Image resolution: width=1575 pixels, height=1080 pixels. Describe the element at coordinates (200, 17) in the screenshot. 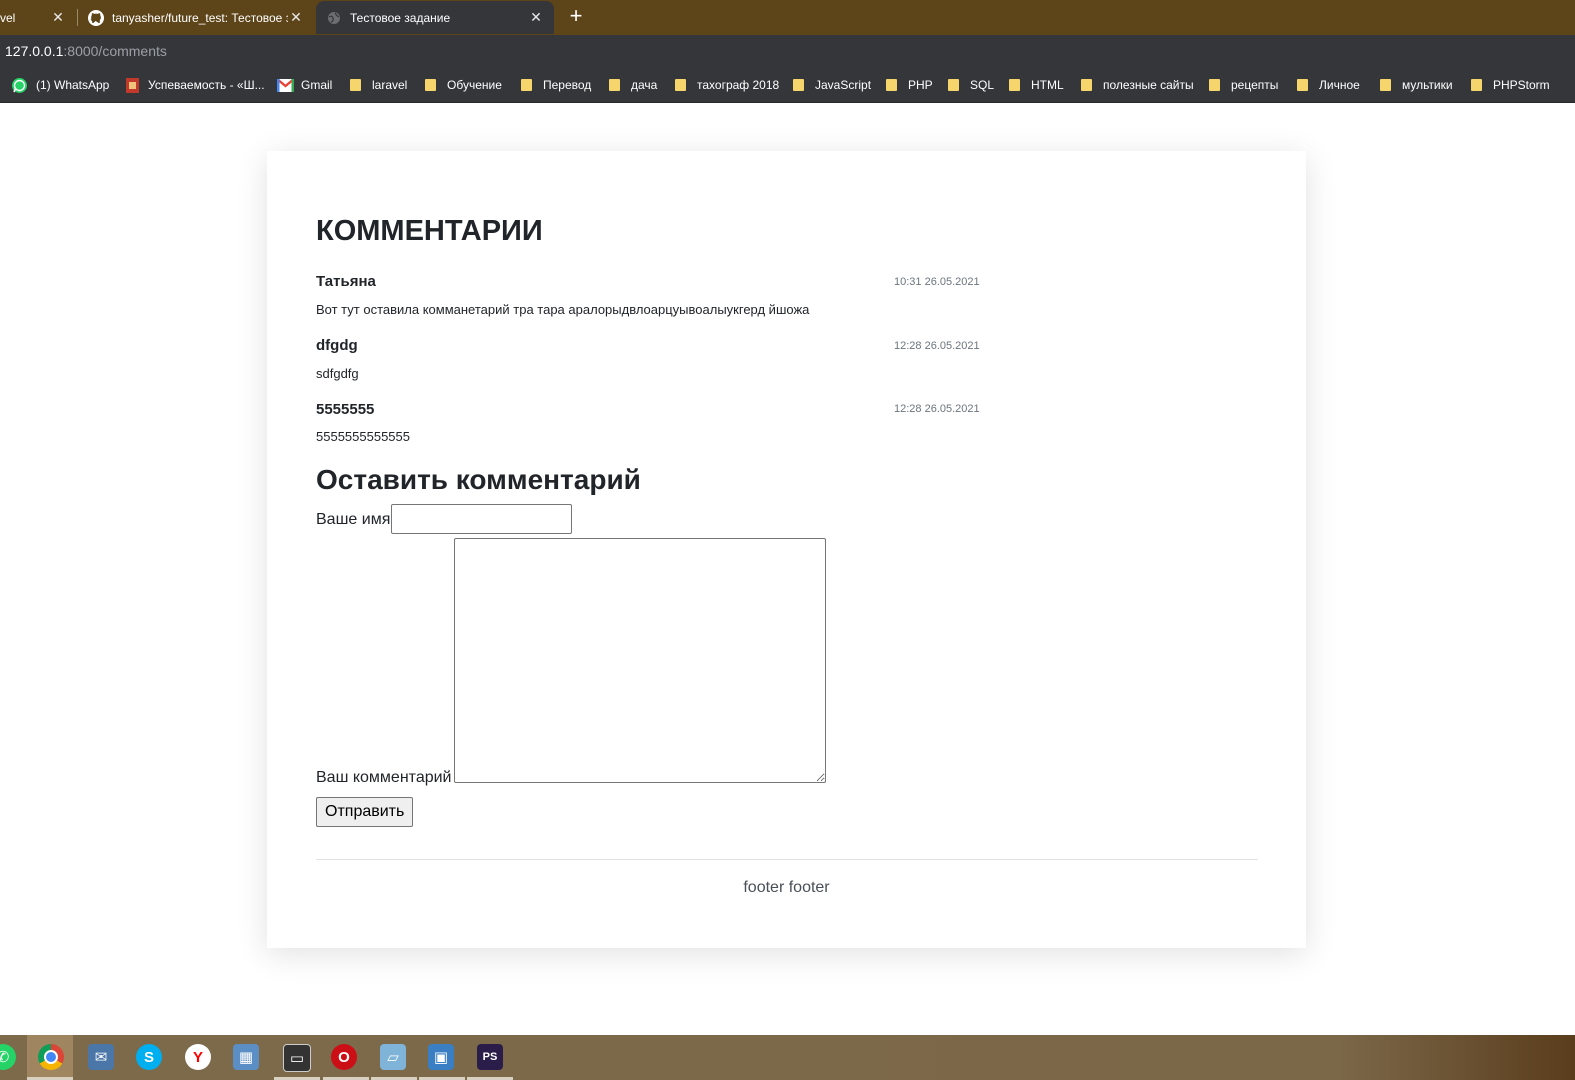

I see `tab-title: tanyasher/future_test: Тестовое з` at that location.